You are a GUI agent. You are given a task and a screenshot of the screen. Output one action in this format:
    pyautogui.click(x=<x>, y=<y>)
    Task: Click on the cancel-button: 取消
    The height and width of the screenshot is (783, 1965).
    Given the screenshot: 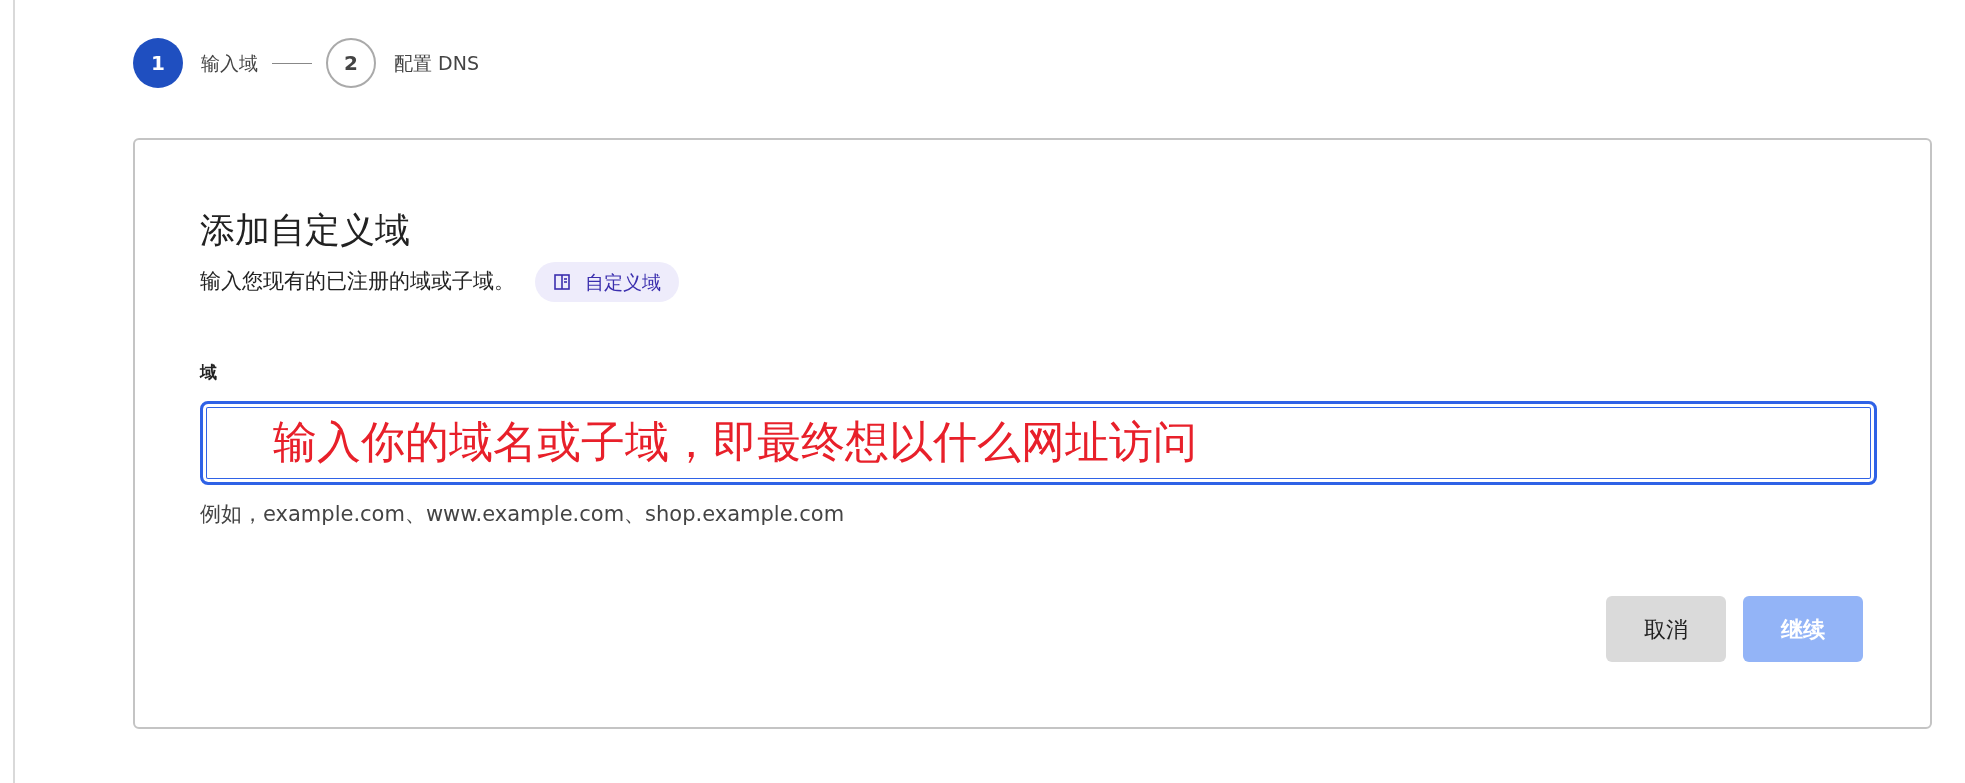 What is the action you would take?
    pyautogui.click(x=1666, y=629)
    